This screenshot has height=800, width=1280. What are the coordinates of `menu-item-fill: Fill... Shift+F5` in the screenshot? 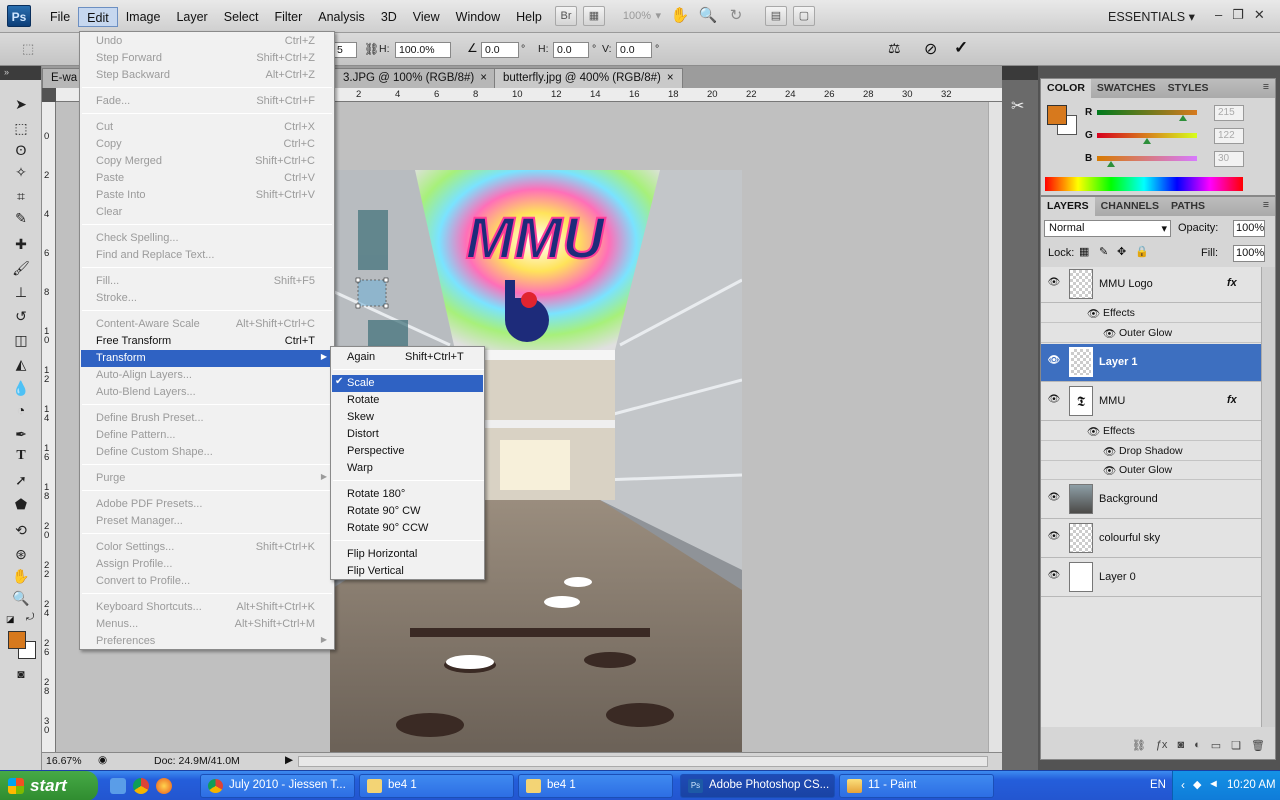 It's located at (207, 281).